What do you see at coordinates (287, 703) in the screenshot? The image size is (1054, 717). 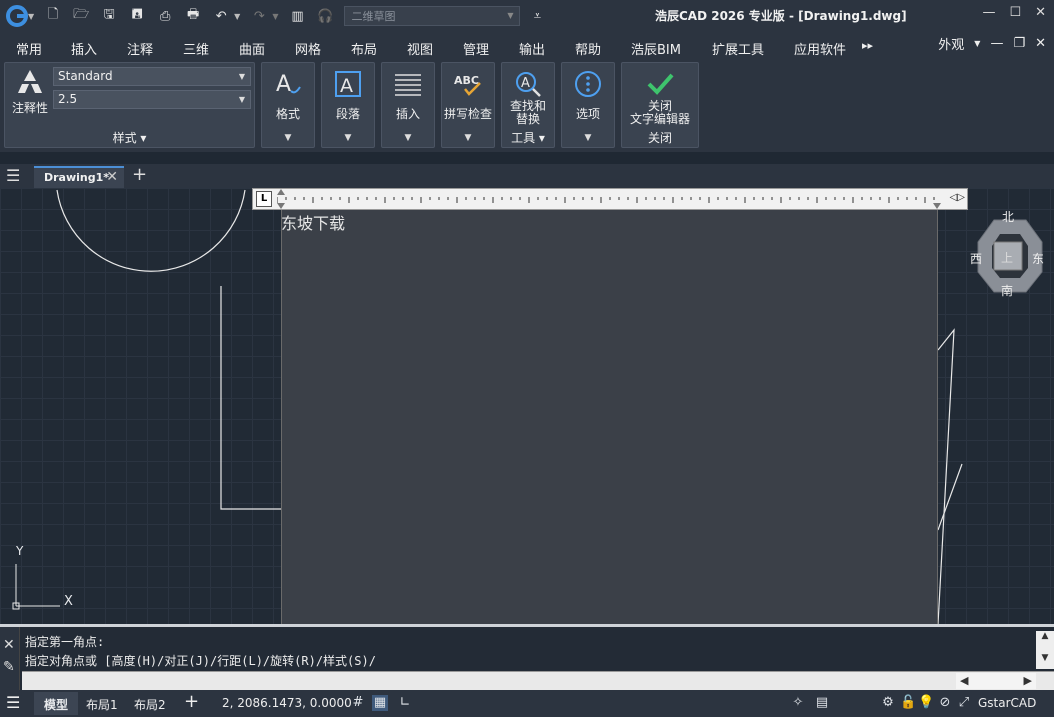 I see `coordinate-readout: 2, 2086.1473, 0.0000` at bounding box center [287, 703].